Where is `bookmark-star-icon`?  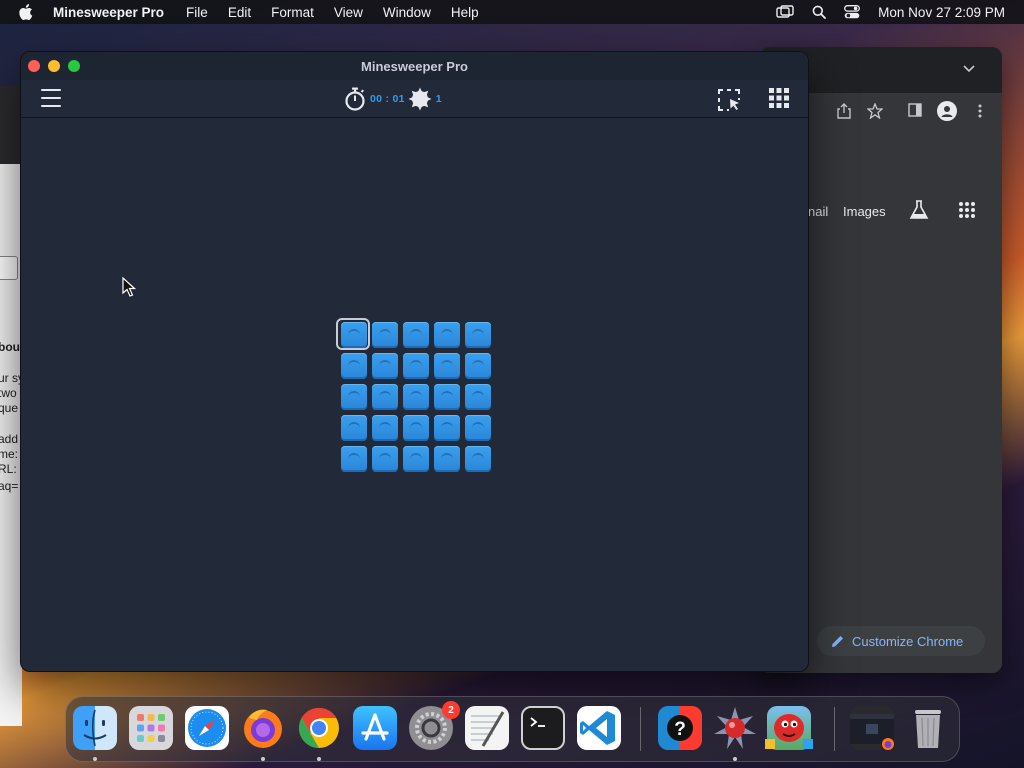 bookmark-star-icon is located at coordinates (875, 111).